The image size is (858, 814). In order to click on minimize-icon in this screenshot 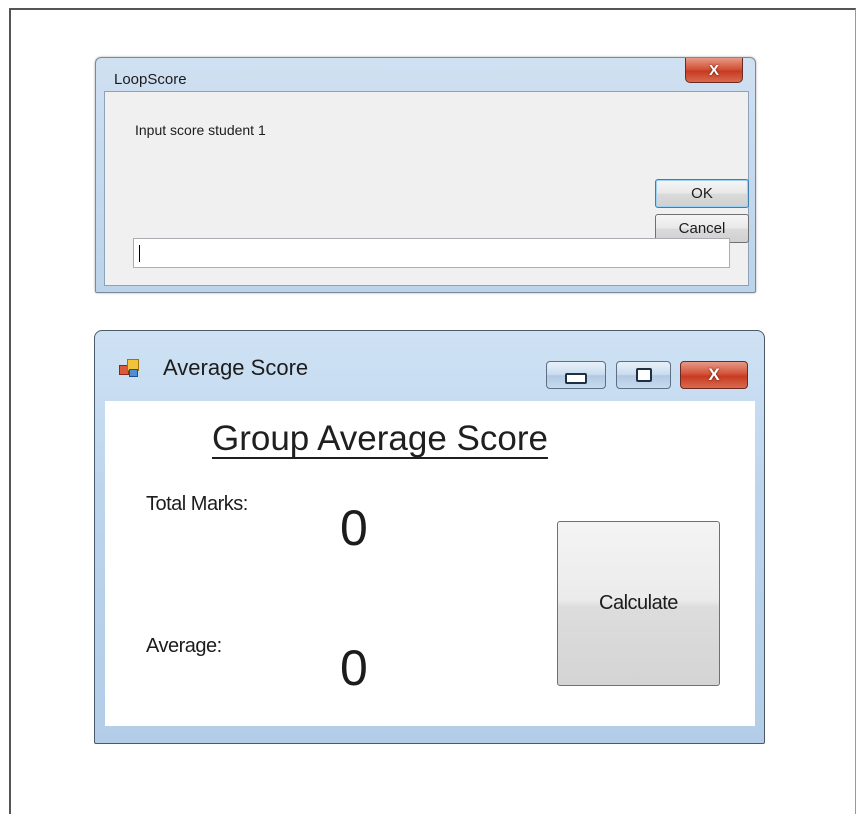, I will do `click(576, 378)`.